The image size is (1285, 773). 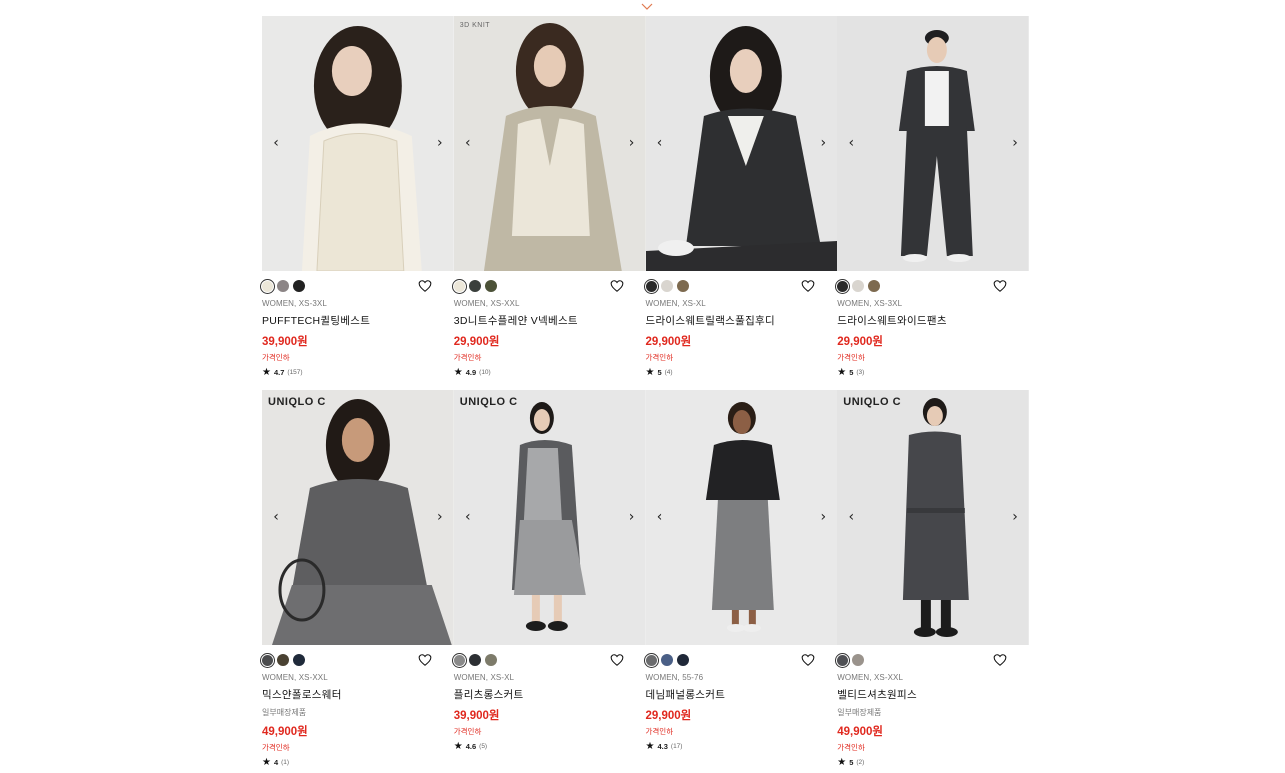 What do you see at coordinates (933, 762) in the screenshot?
I see `product-rating: ★ 5 (2)` at bounding box center [933, 762].